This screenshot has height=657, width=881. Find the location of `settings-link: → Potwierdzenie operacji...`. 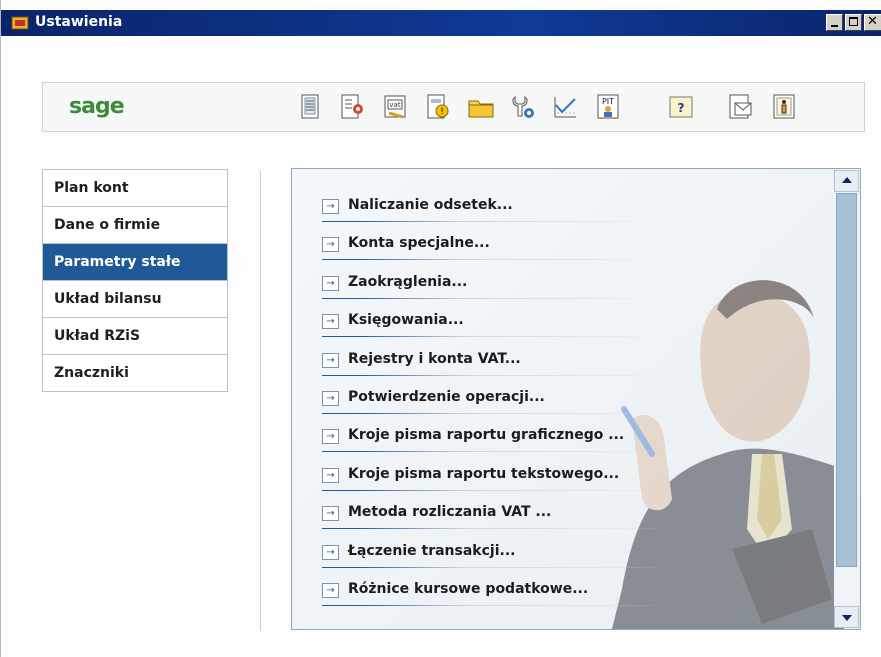

settings-link: → Potwierdzenie operacji... is located at coordinates (498, 401).